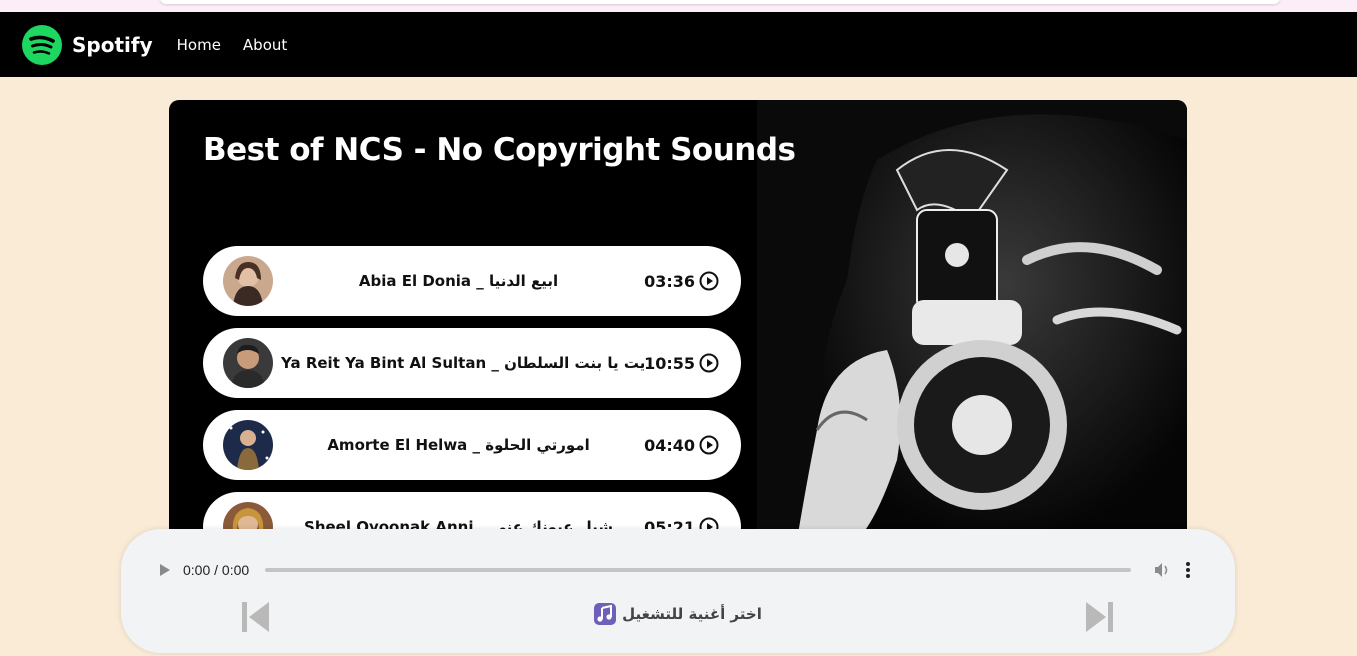  Describe the element at coordinates (720, 2) in the screenshot. I see `address-bar` at that location.